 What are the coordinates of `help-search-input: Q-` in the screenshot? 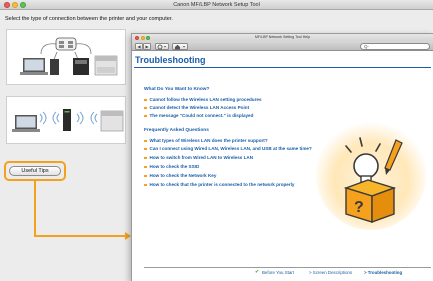 It's located at (395, 46).